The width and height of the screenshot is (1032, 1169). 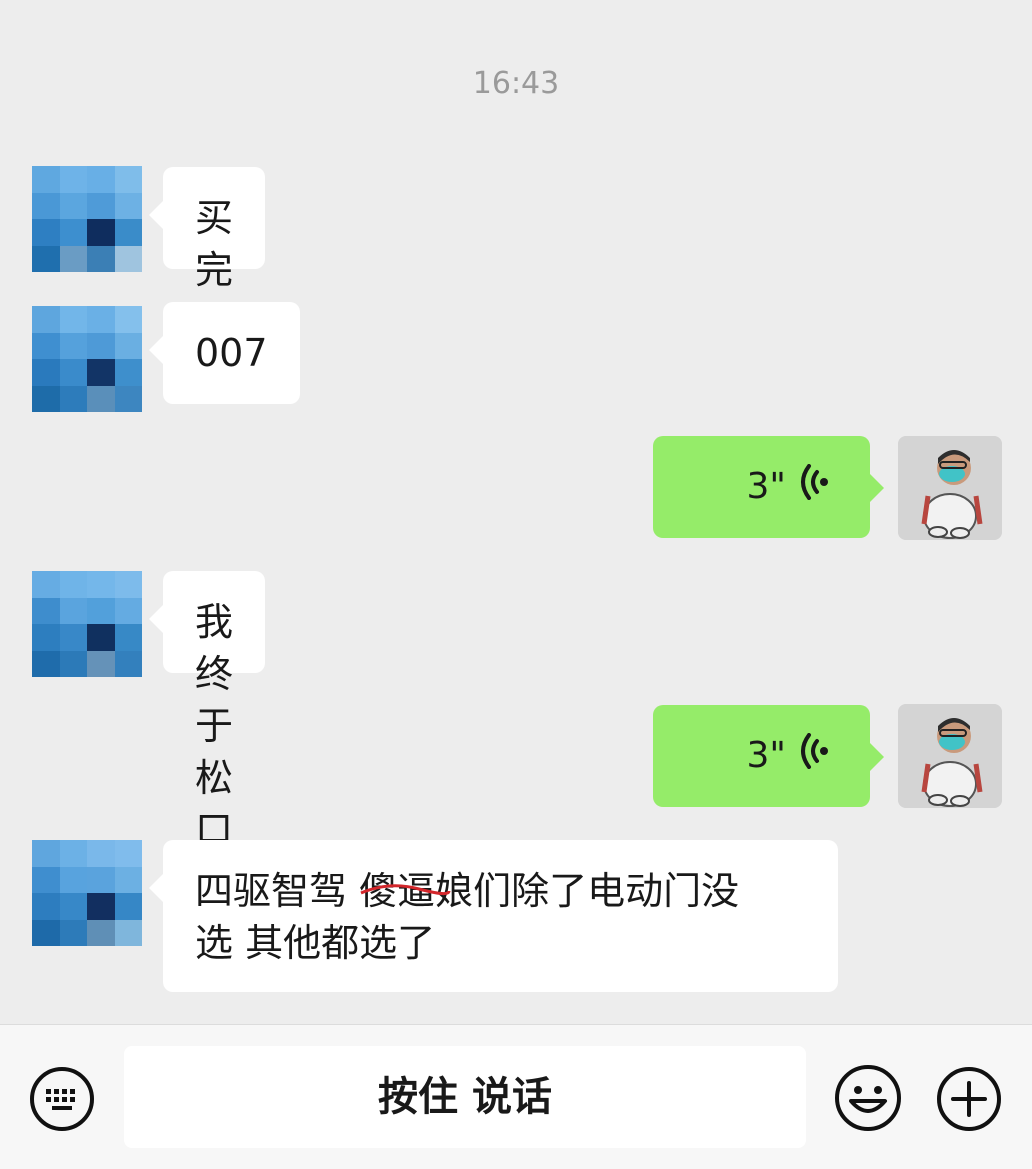 I want to click on plus-icon, so click(x=969, y=1101).